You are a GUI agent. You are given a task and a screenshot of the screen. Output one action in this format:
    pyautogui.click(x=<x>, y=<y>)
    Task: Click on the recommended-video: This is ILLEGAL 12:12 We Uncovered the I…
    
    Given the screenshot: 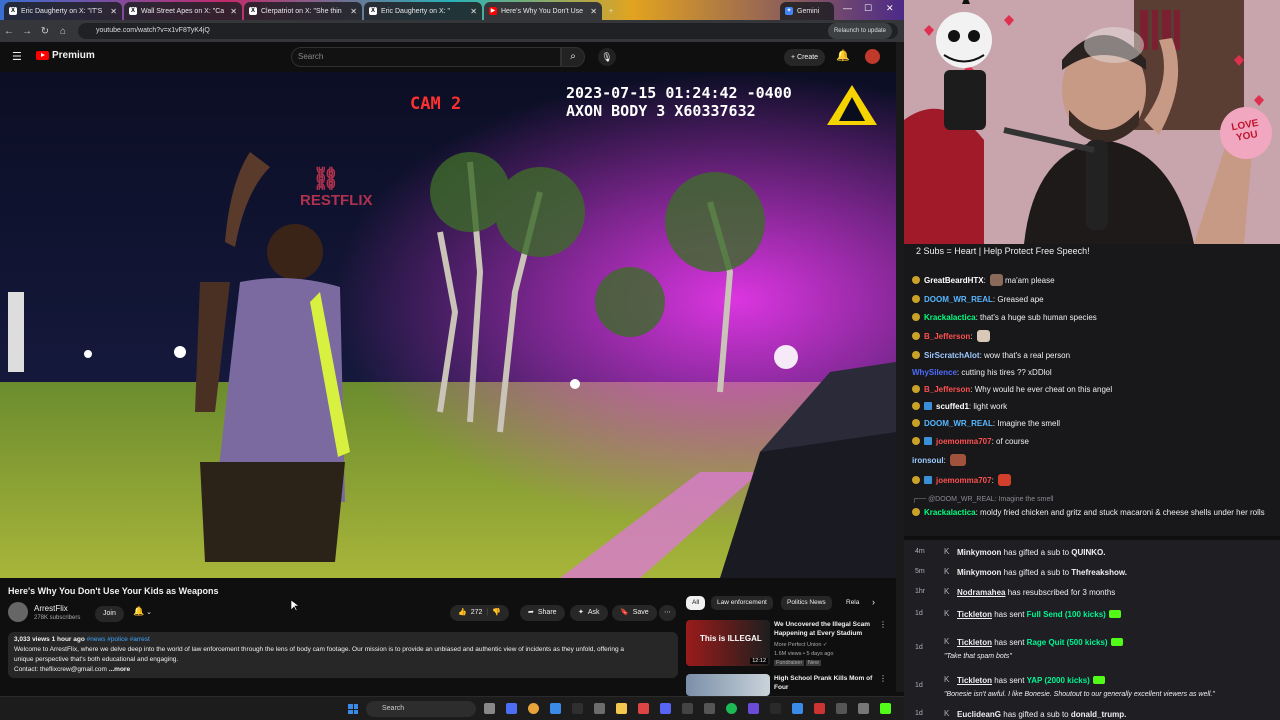 What is the action you would take?
    pyautogui.click(x=790, y=645)
    